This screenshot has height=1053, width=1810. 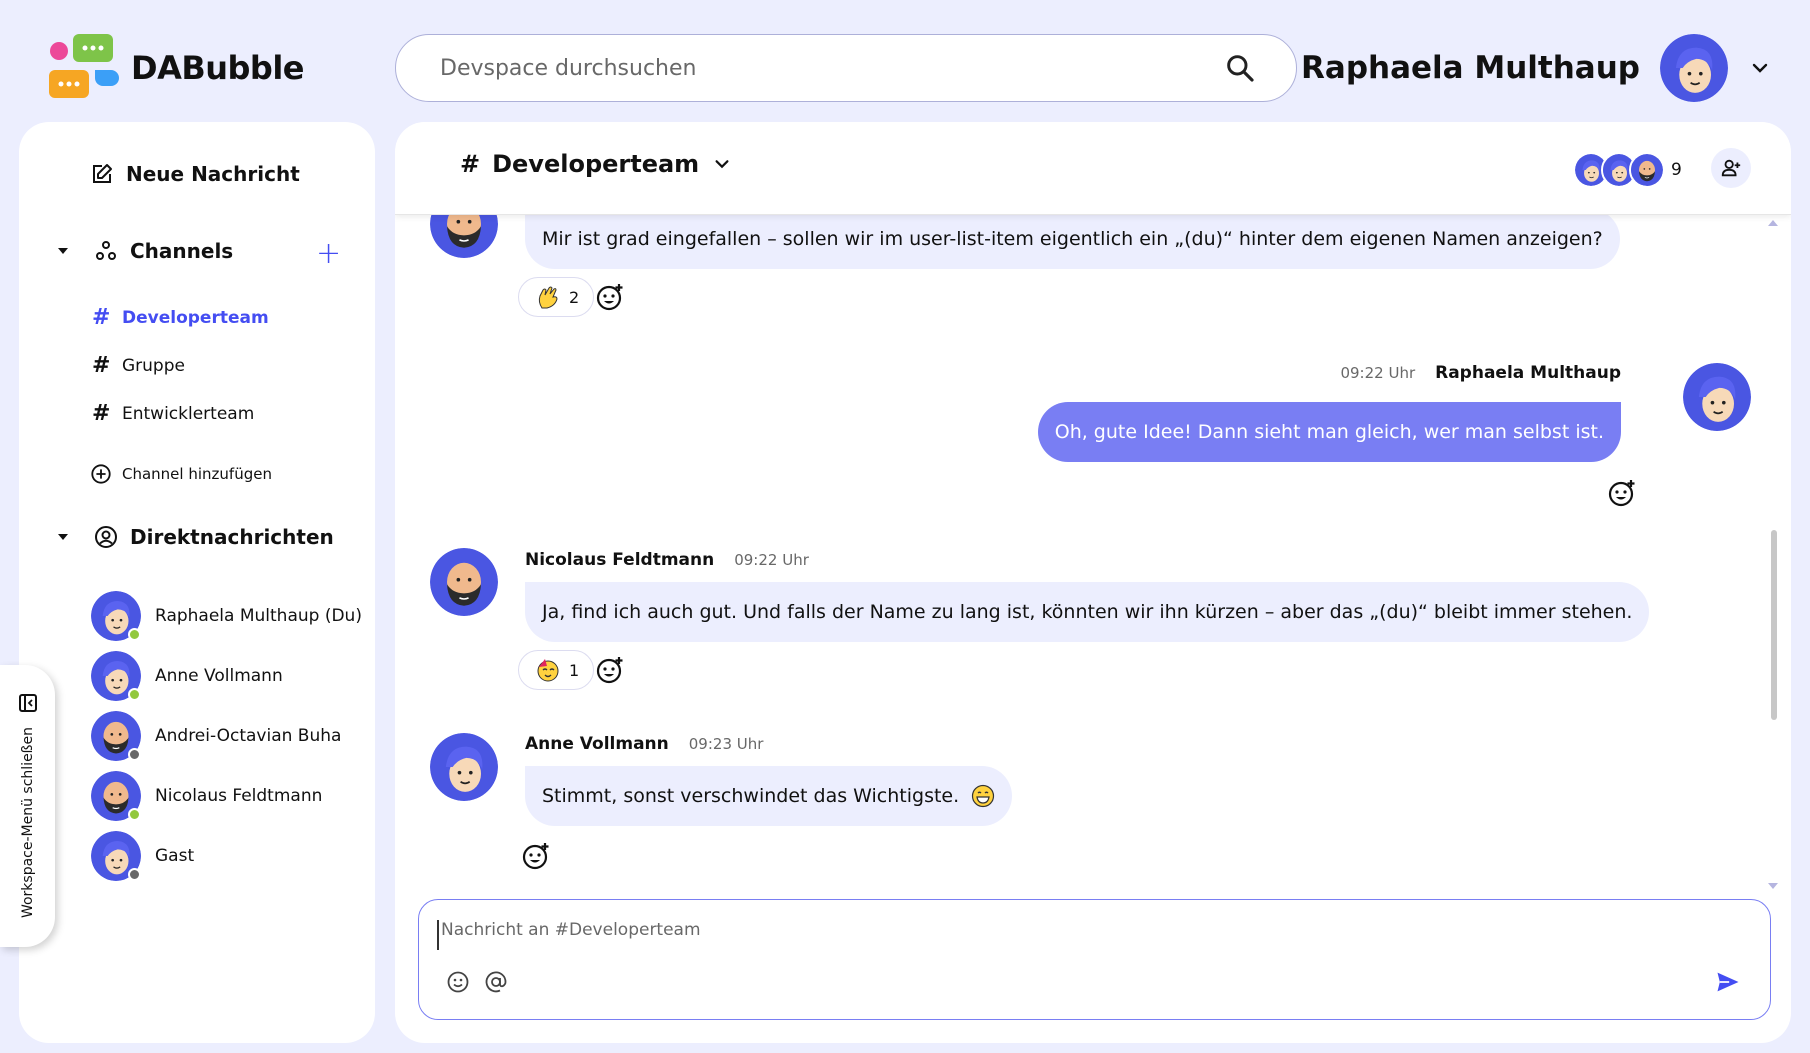 I want to click on workspace-menu-toggle: Workspace-Menü schließen, so click(x=27, y=806).